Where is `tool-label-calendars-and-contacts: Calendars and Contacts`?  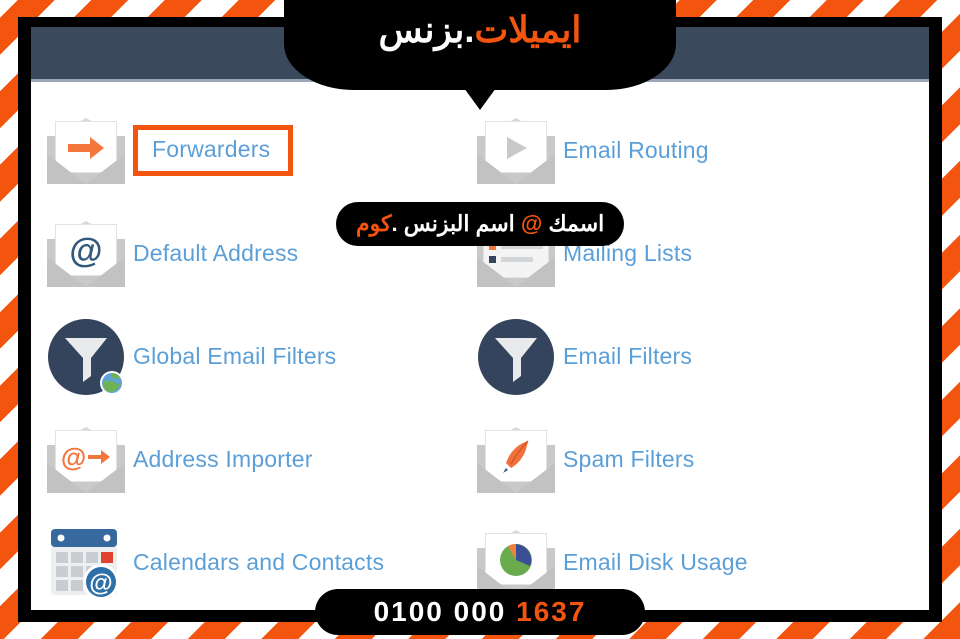
tool-label-calendars-and-contacts: Calendars and Contacts is located at coordinates (258, 562).